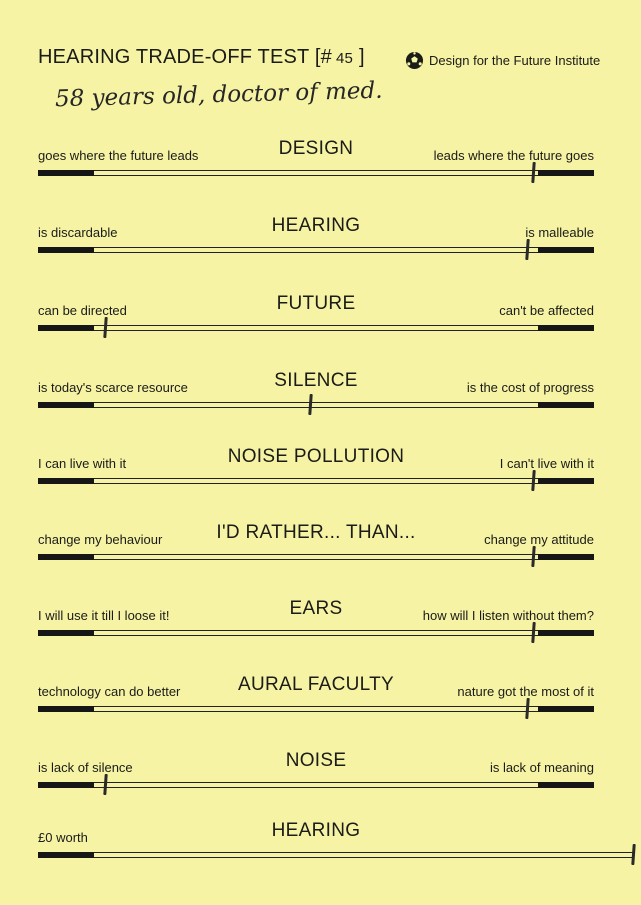 This screenshot has width=641, height=905. Describe the element at coordinates (185, 57) in the screenshot. I see `test-title-text: HEARING TRADE-OFF TEST [#` at that location.